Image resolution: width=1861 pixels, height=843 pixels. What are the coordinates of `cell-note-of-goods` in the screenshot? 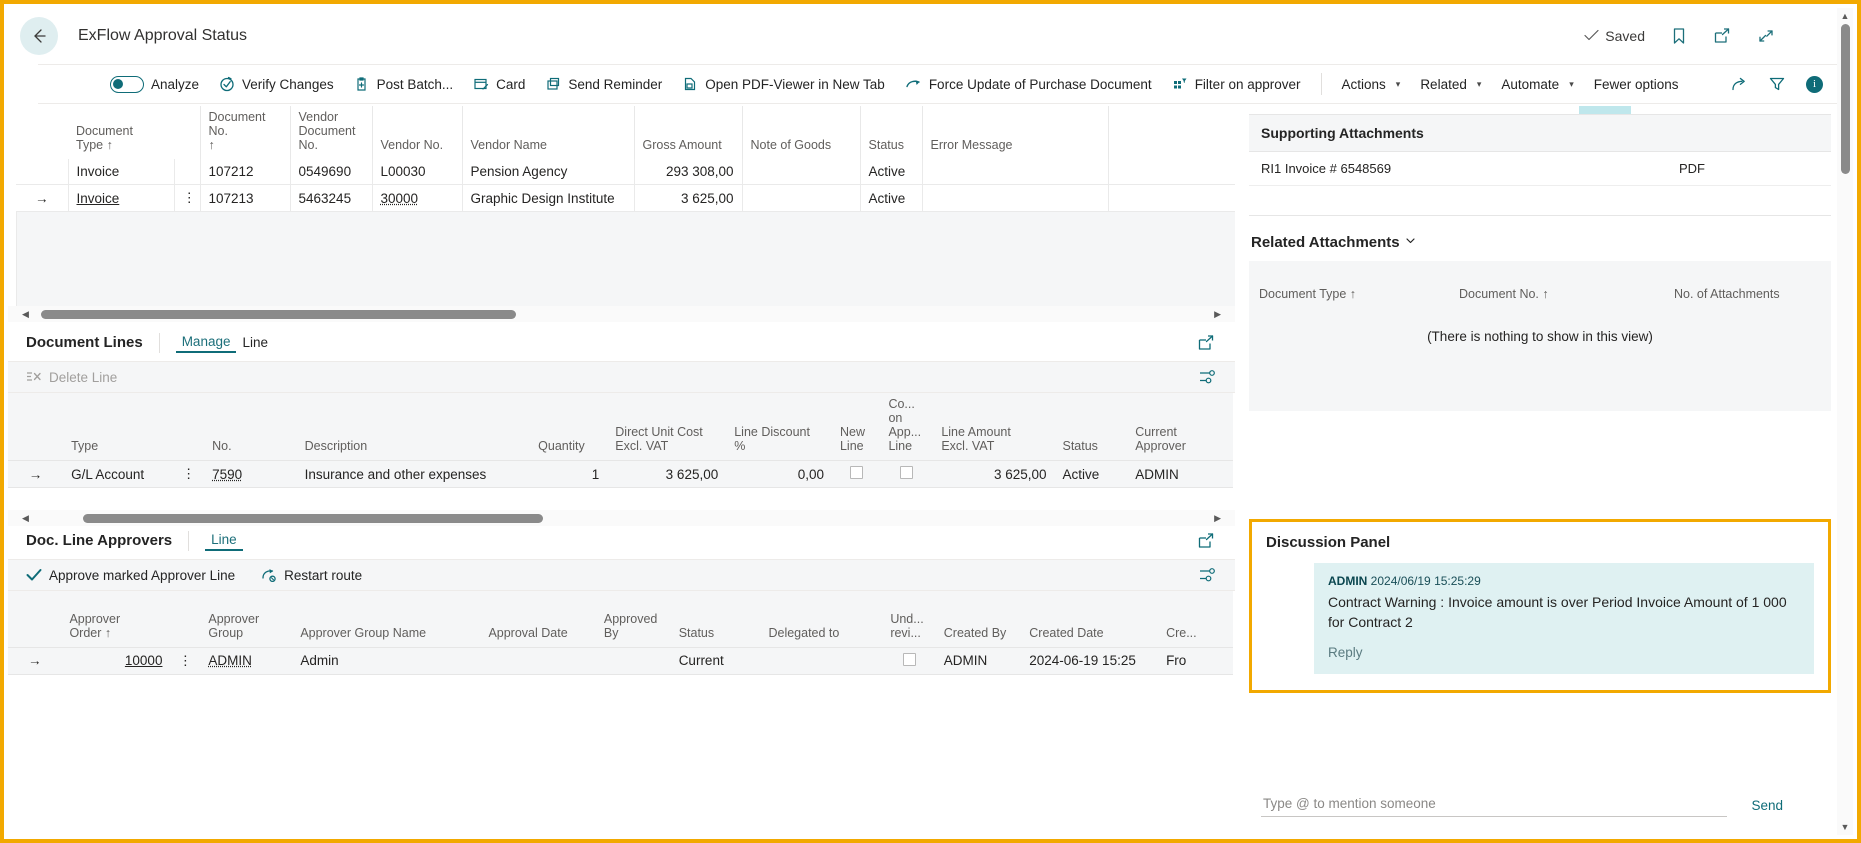 It's located at (801, 172).